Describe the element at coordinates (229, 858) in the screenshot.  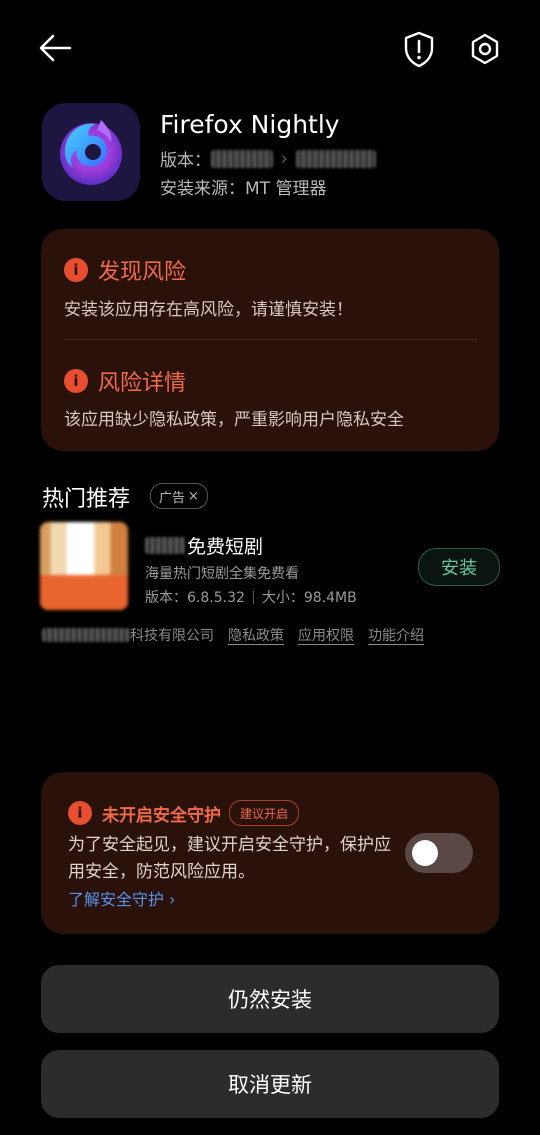
I see `security-guard-text: 为了安全起见，建议开启安全守护，保护应用安全，防范风险应用。` at that location.